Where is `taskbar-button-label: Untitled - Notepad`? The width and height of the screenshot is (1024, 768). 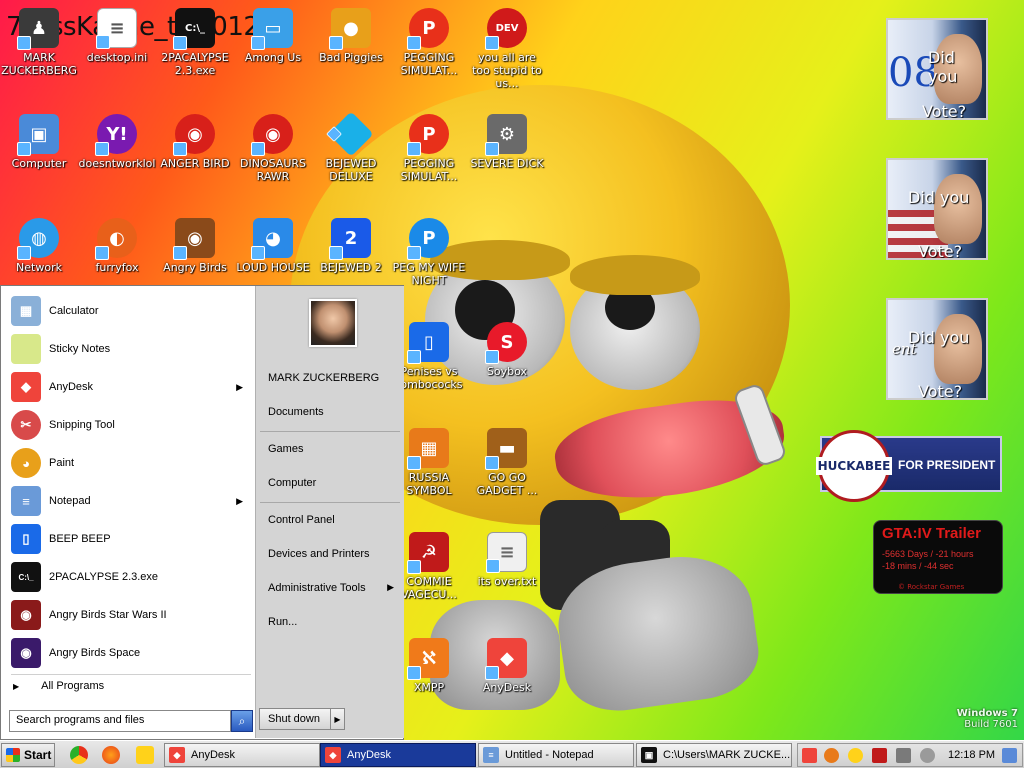 taskbar-button-label: Untitled - Notepad is located at coordinates (549, 755).